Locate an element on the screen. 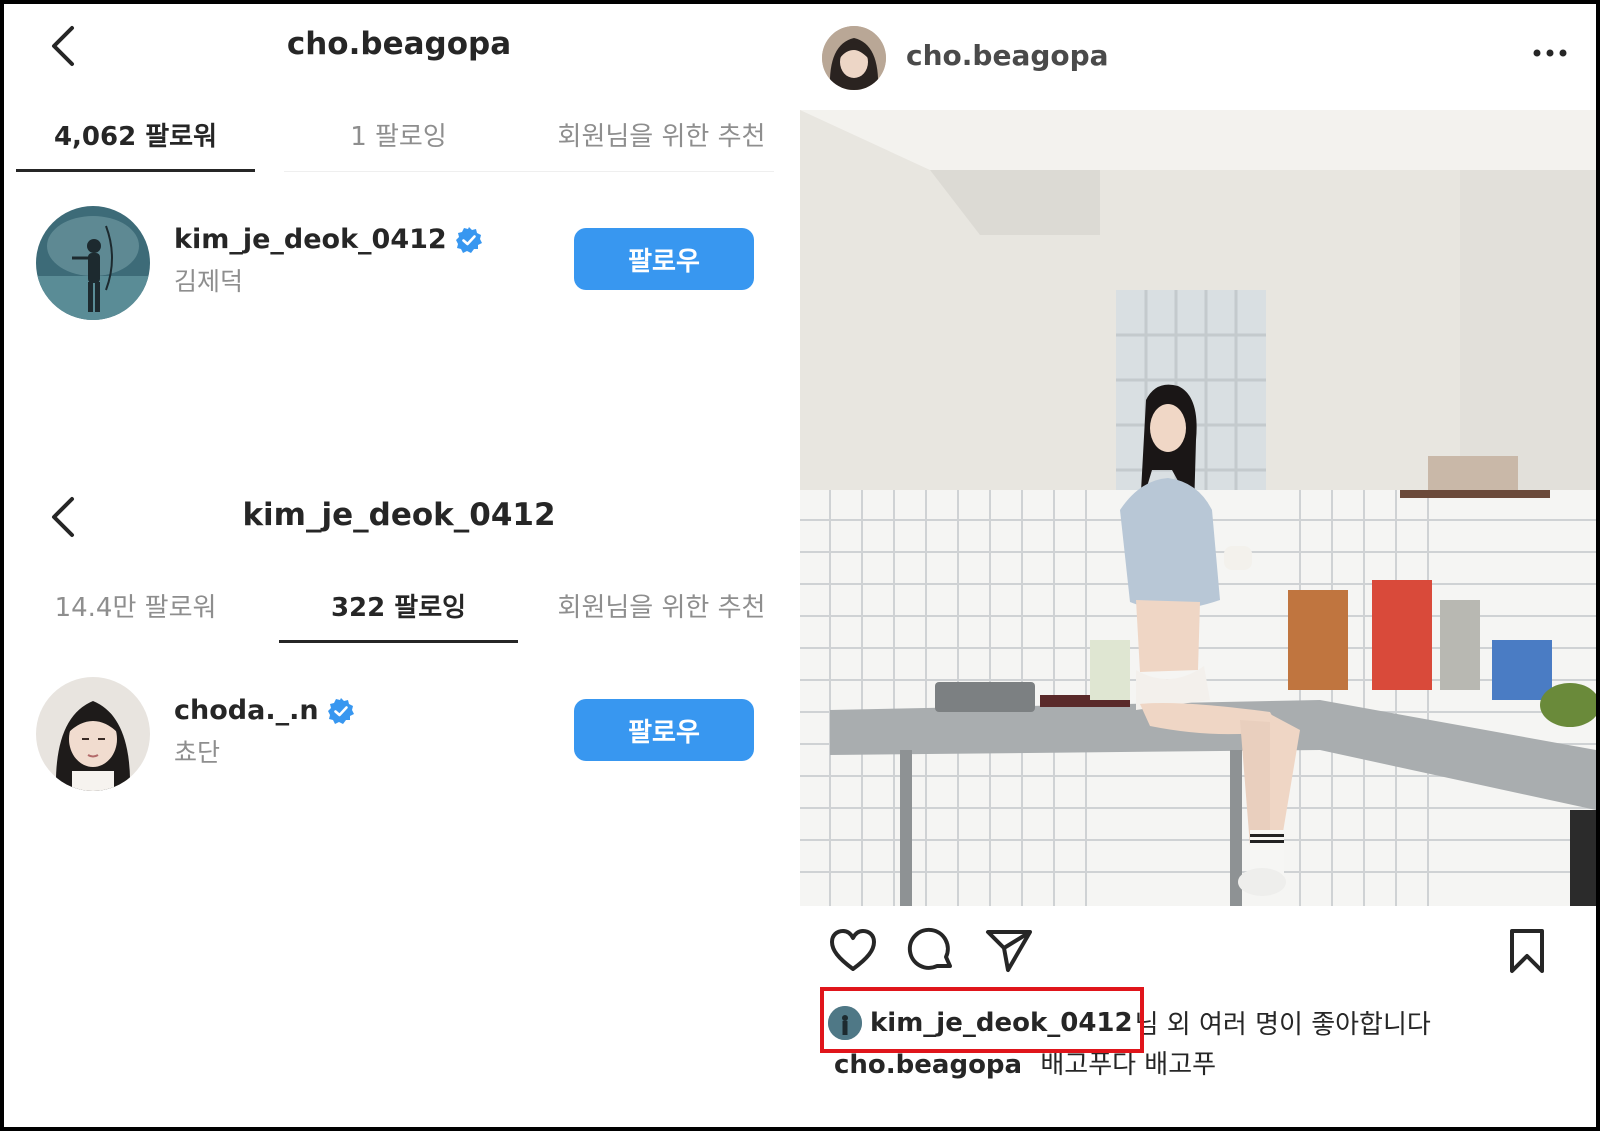 The width and height of the screenshot is (1600, 1131). tab-followers: 14.4만 팔로워 is located at coordinates (135, 607).